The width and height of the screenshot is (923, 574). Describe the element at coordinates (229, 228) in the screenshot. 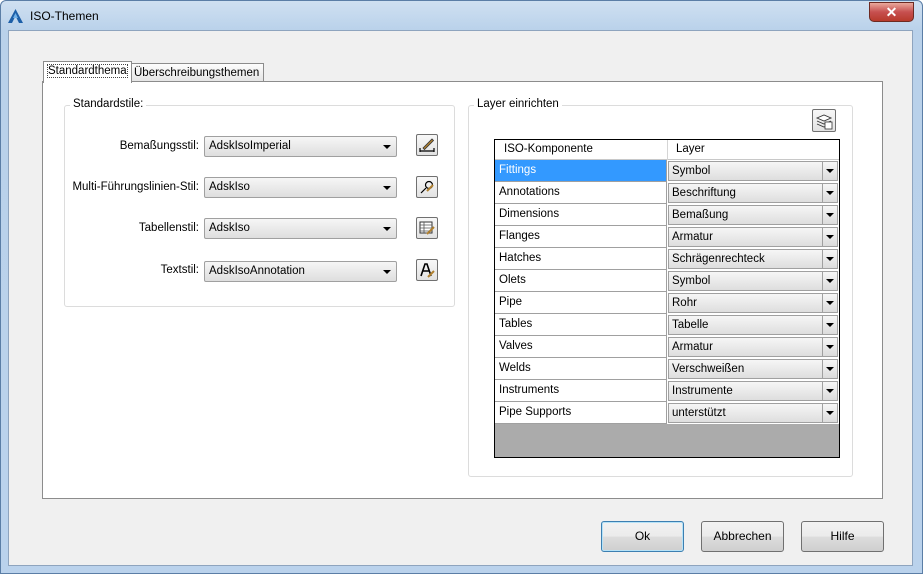

I see `table-style-value: AdskIso` at that location.